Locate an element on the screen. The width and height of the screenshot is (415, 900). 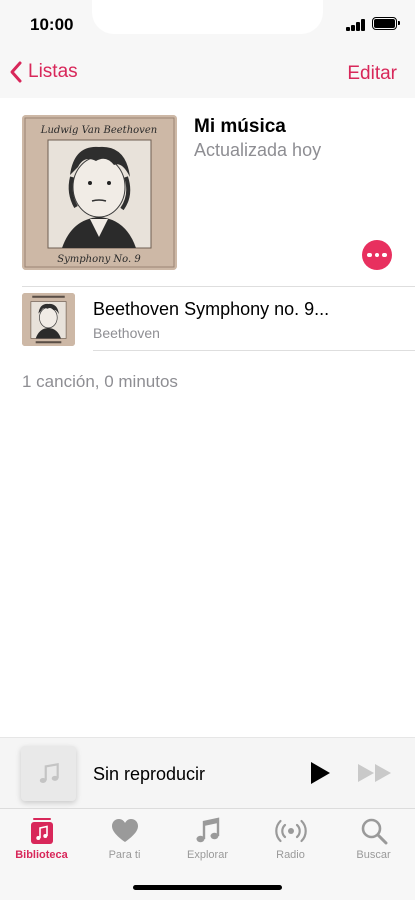
back-button-label: Listas is located at coordinates (53, 71).